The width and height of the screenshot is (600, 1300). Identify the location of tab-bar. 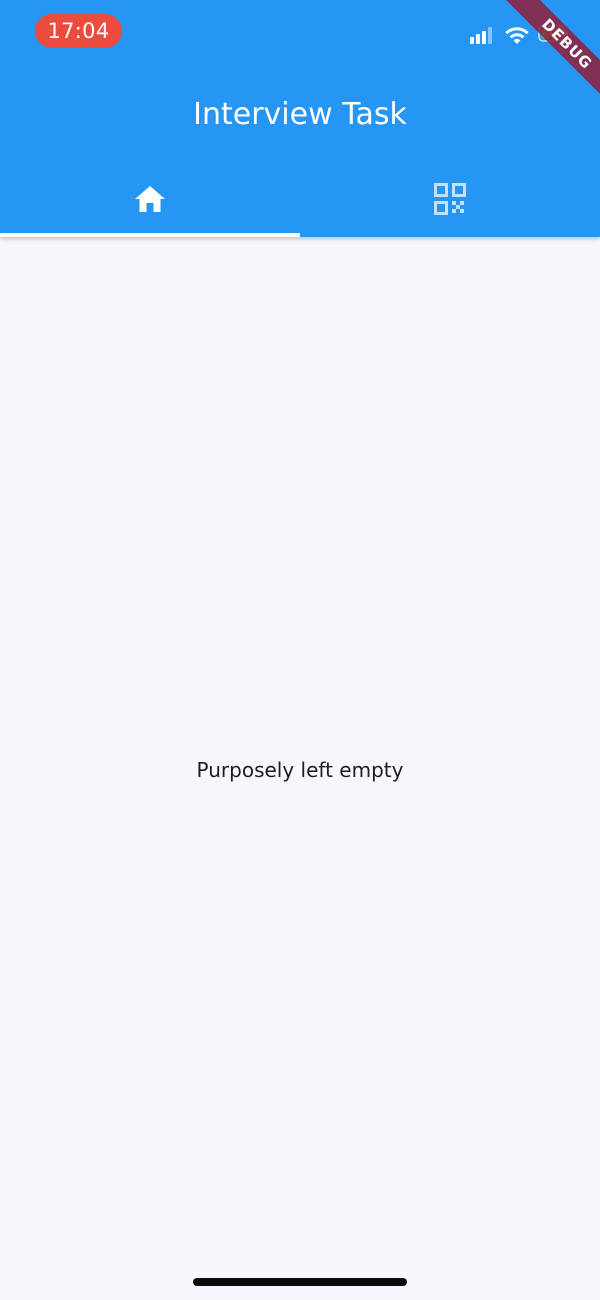
(300, 198).